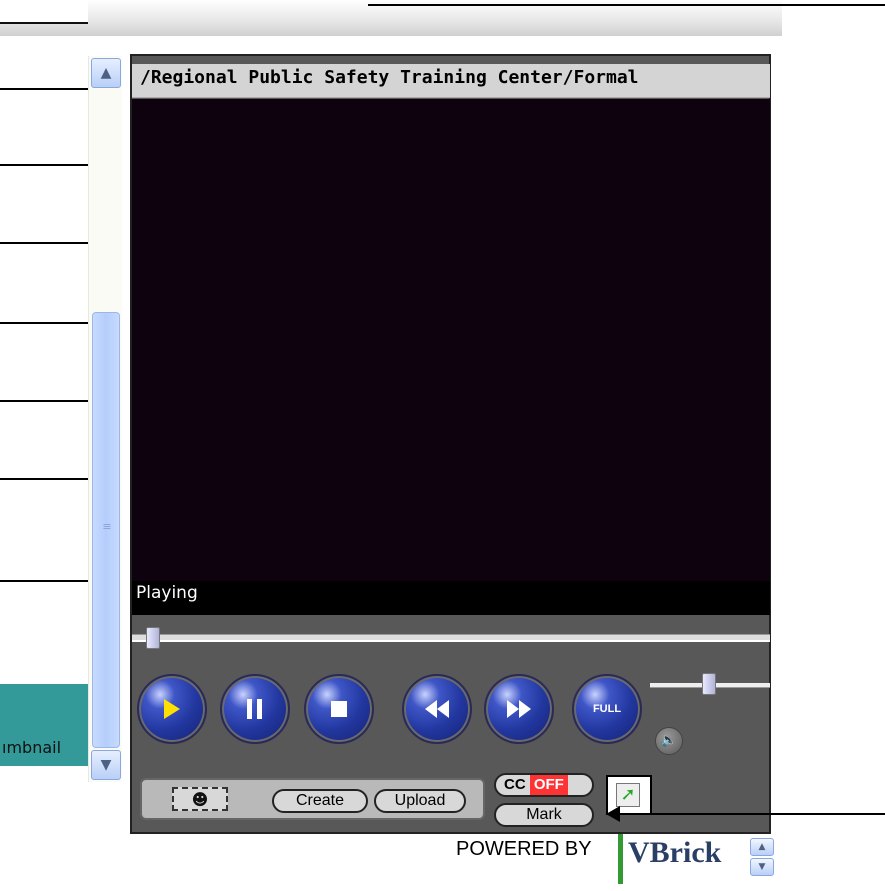 The height and width of the screenshot is (891, 885). I want to click on grip-icon: ≡, so click(107, 526).